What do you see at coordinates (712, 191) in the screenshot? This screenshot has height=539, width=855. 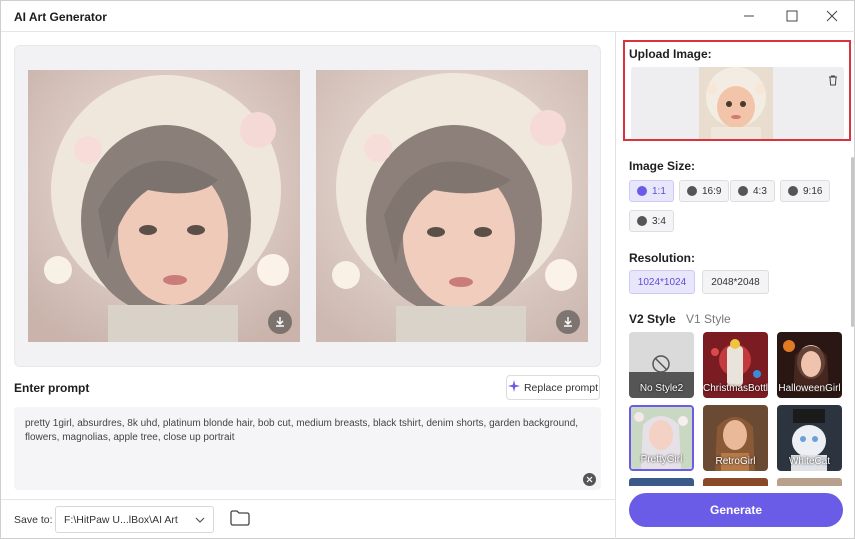 I see `size-option-label: 16:9` at bounding box center [712, 191].